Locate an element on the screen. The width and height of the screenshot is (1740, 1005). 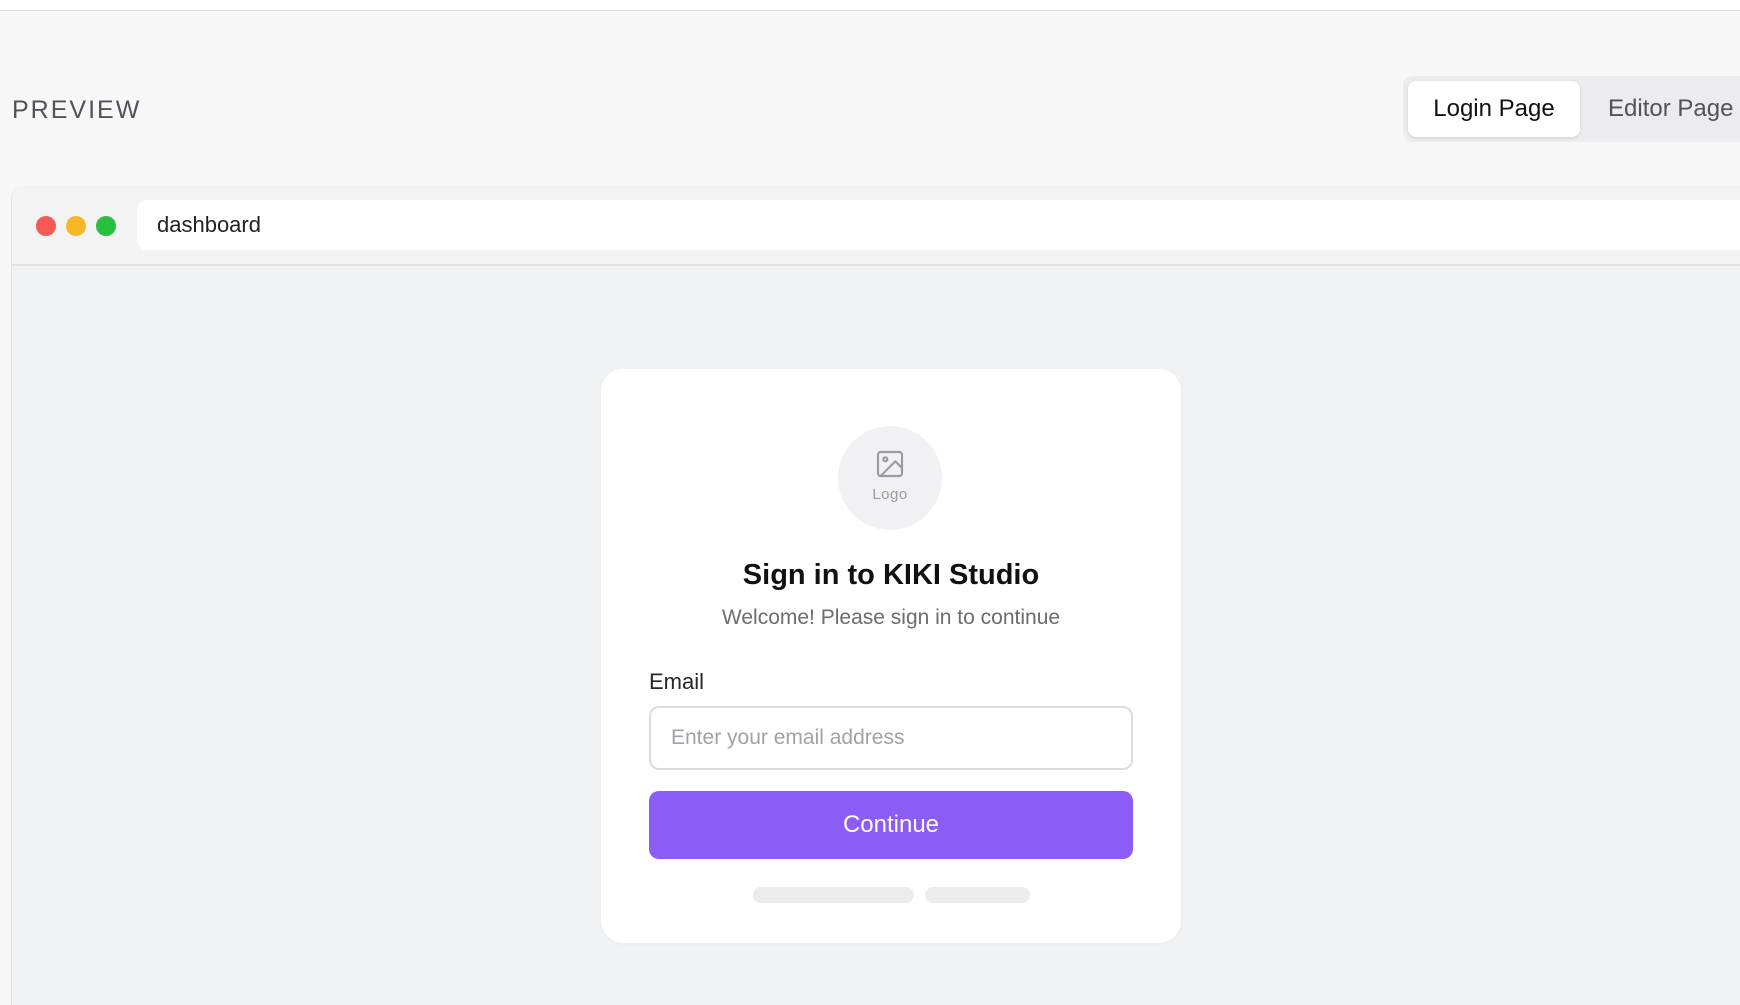
logo-placeholder: Logo is located at coordinates (890, 478).